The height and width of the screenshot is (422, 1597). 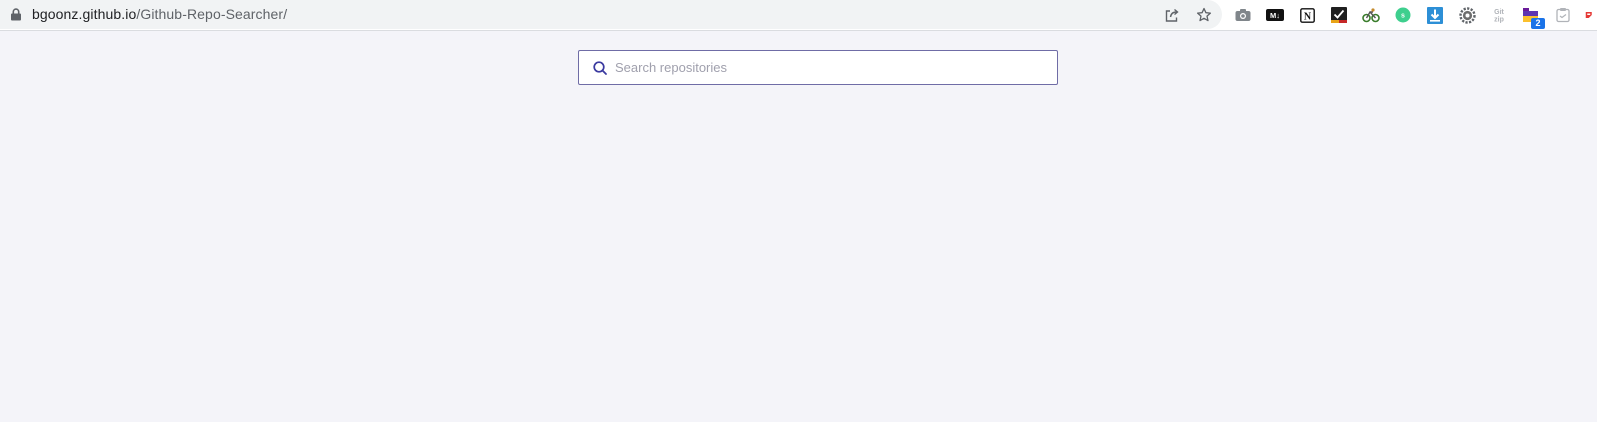 I want to click on bookmark-star-icon, so click(x=1204, y=15).